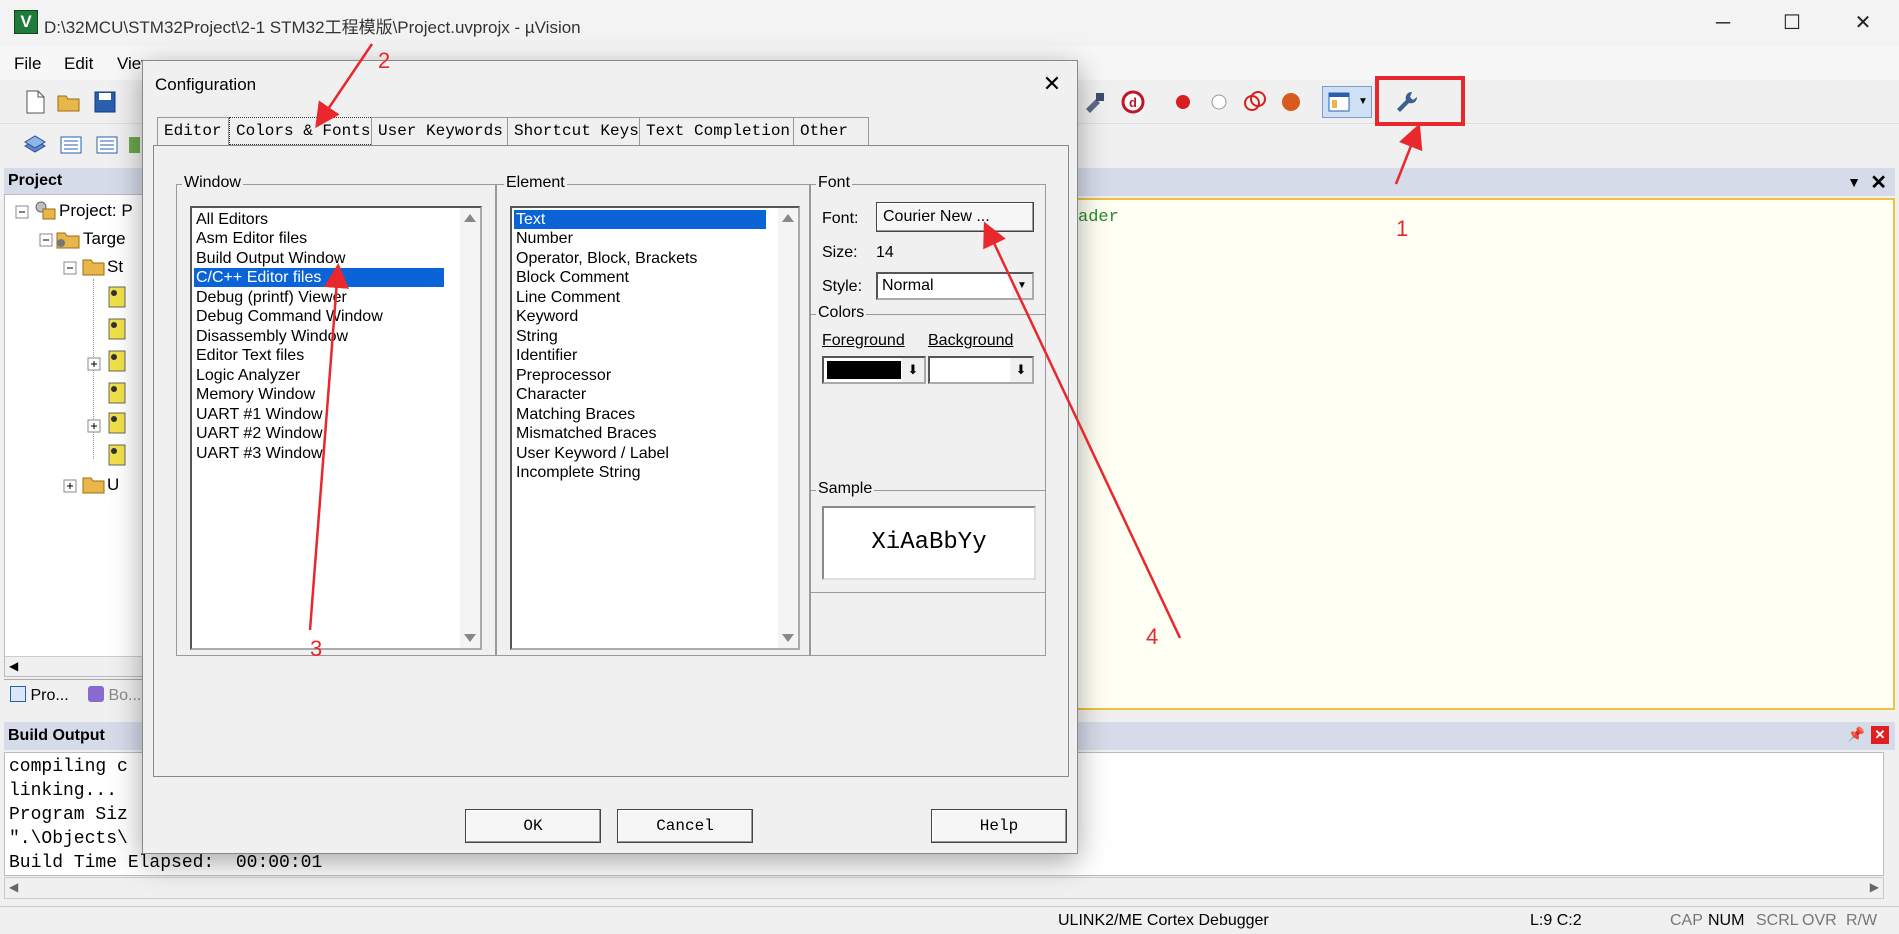 This screenshot has width=1899, height=934. I want to click on annotation-label-1: 1, so click(1402, 228).